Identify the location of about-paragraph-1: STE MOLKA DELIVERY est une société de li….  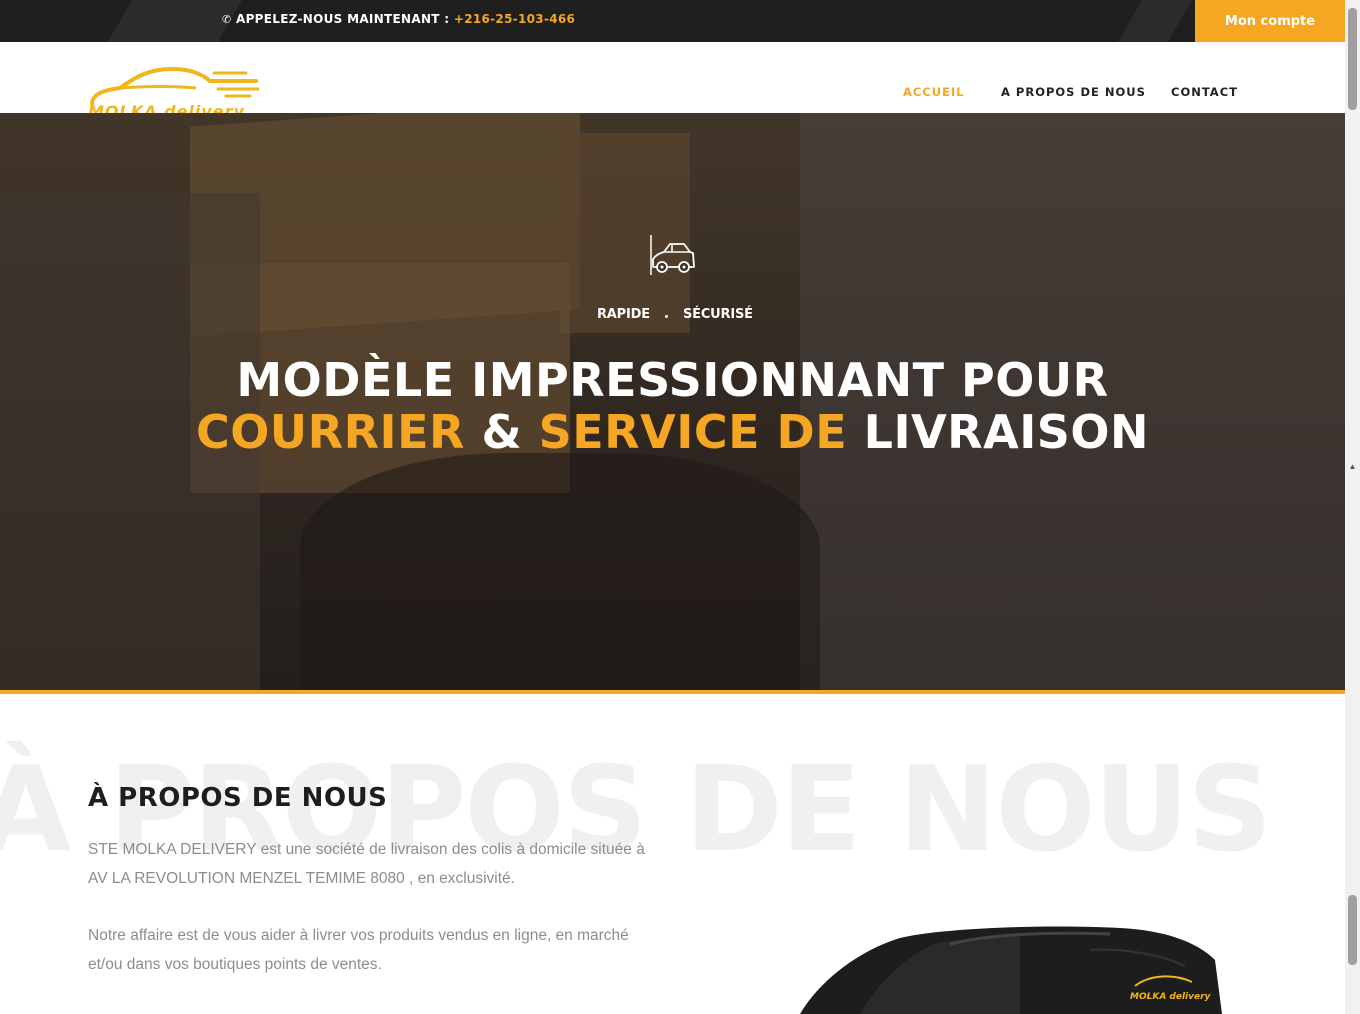
(366, 864).